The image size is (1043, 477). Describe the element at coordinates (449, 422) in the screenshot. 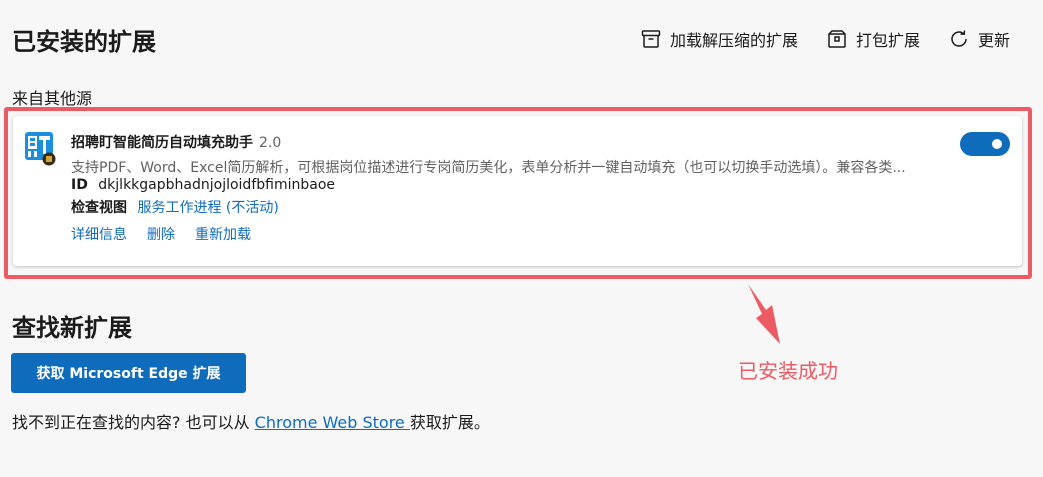

I see `store-hint-suffix: 获取扩展。` at that location.